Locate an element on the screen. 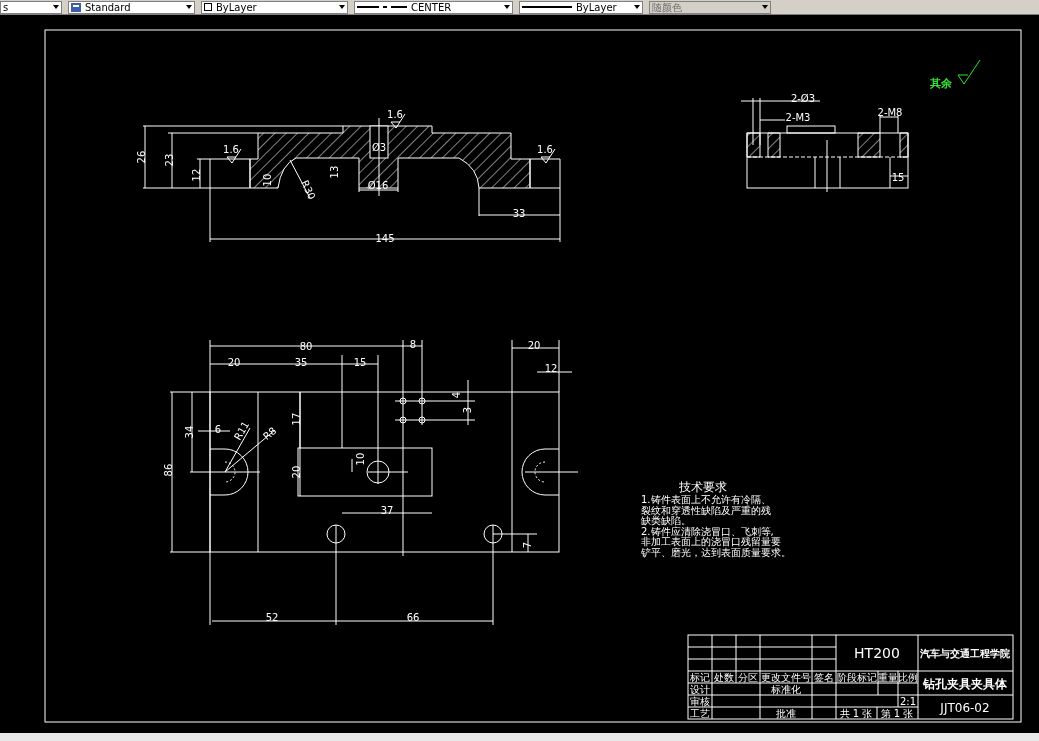  dimension-label: 6 is located at coordinates (218, 429).